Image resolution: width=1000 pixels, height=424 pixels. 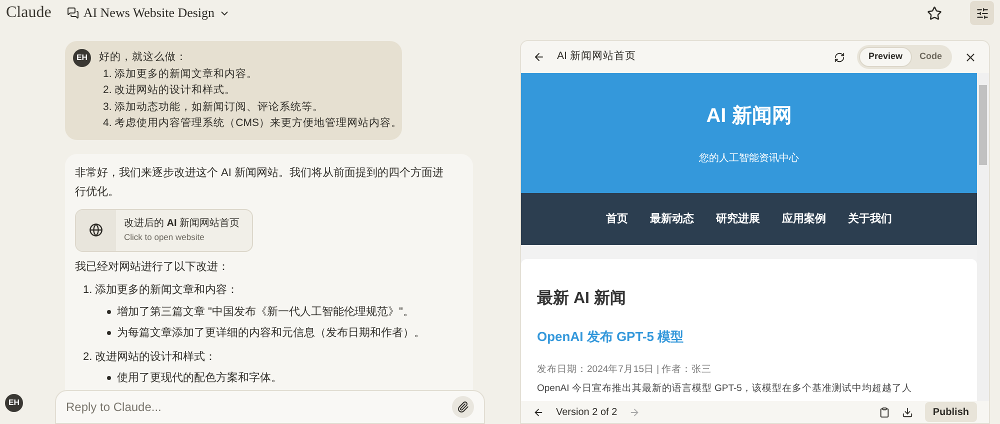 What do you see at coordinates (161, 290) in the screenshot?
I see `list-item: 1. 添加更多的新闻文章和内容：` at bounding box center [161, 290].